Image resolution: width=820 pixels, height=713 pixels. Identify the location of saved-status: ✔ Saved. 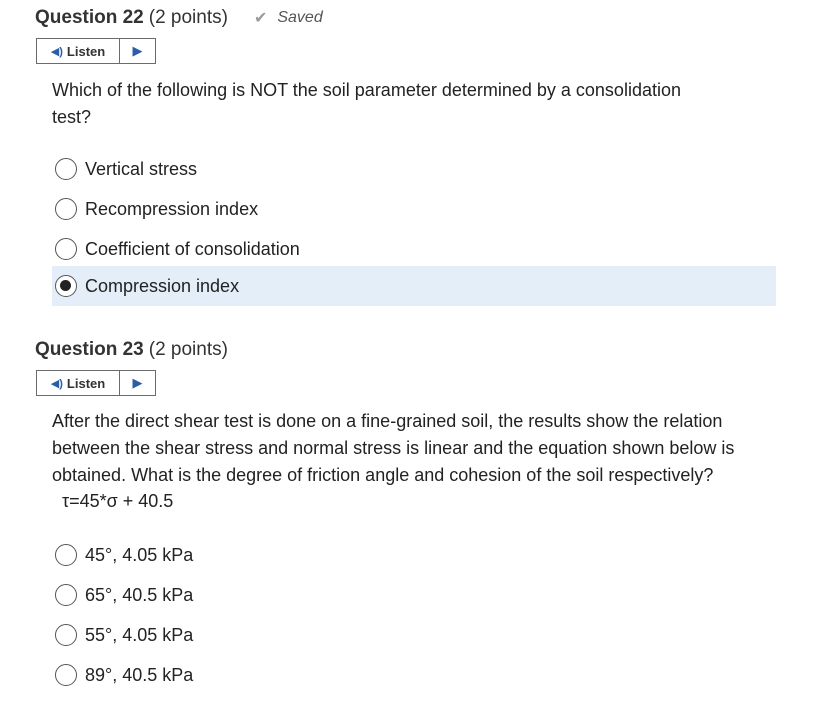
(288, 18).